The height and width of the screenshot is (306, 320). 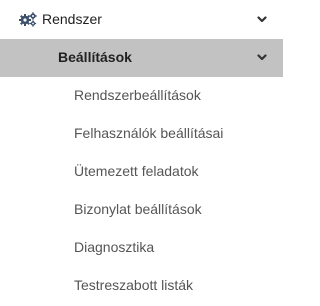 What do you see at coordinates (141, 58) in the screenshot?
I see `menu-item-beallitasok: Beállítások` at bounding box center [141, 58].